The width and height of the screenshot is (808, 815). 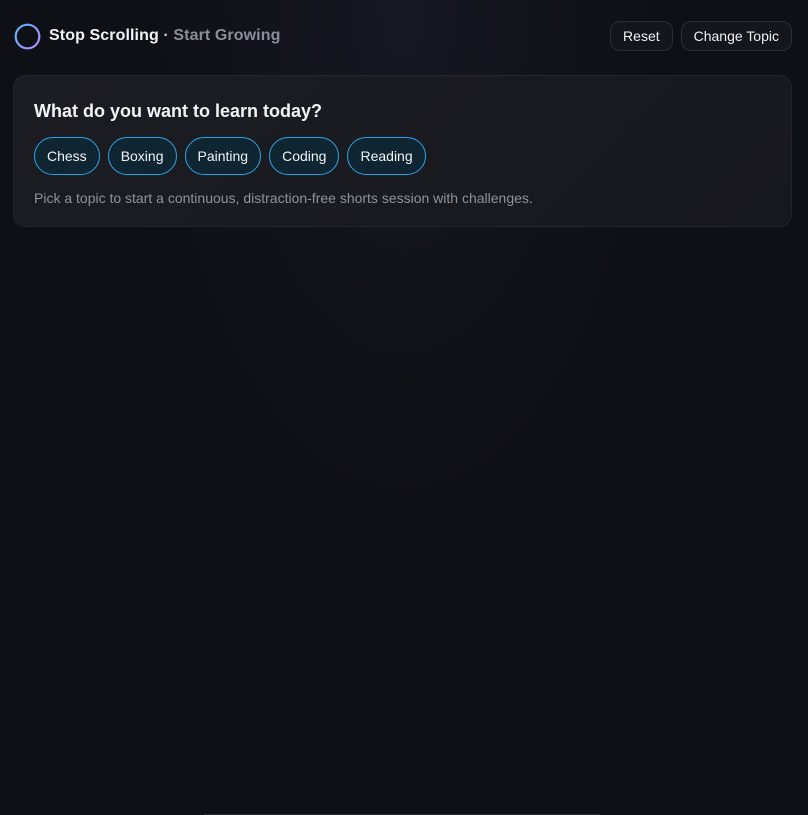 What do you see at coordinates (223, 156) in the screenshot?
I see `topic-chip-painting: Painting` at bounding box center [223, 156].